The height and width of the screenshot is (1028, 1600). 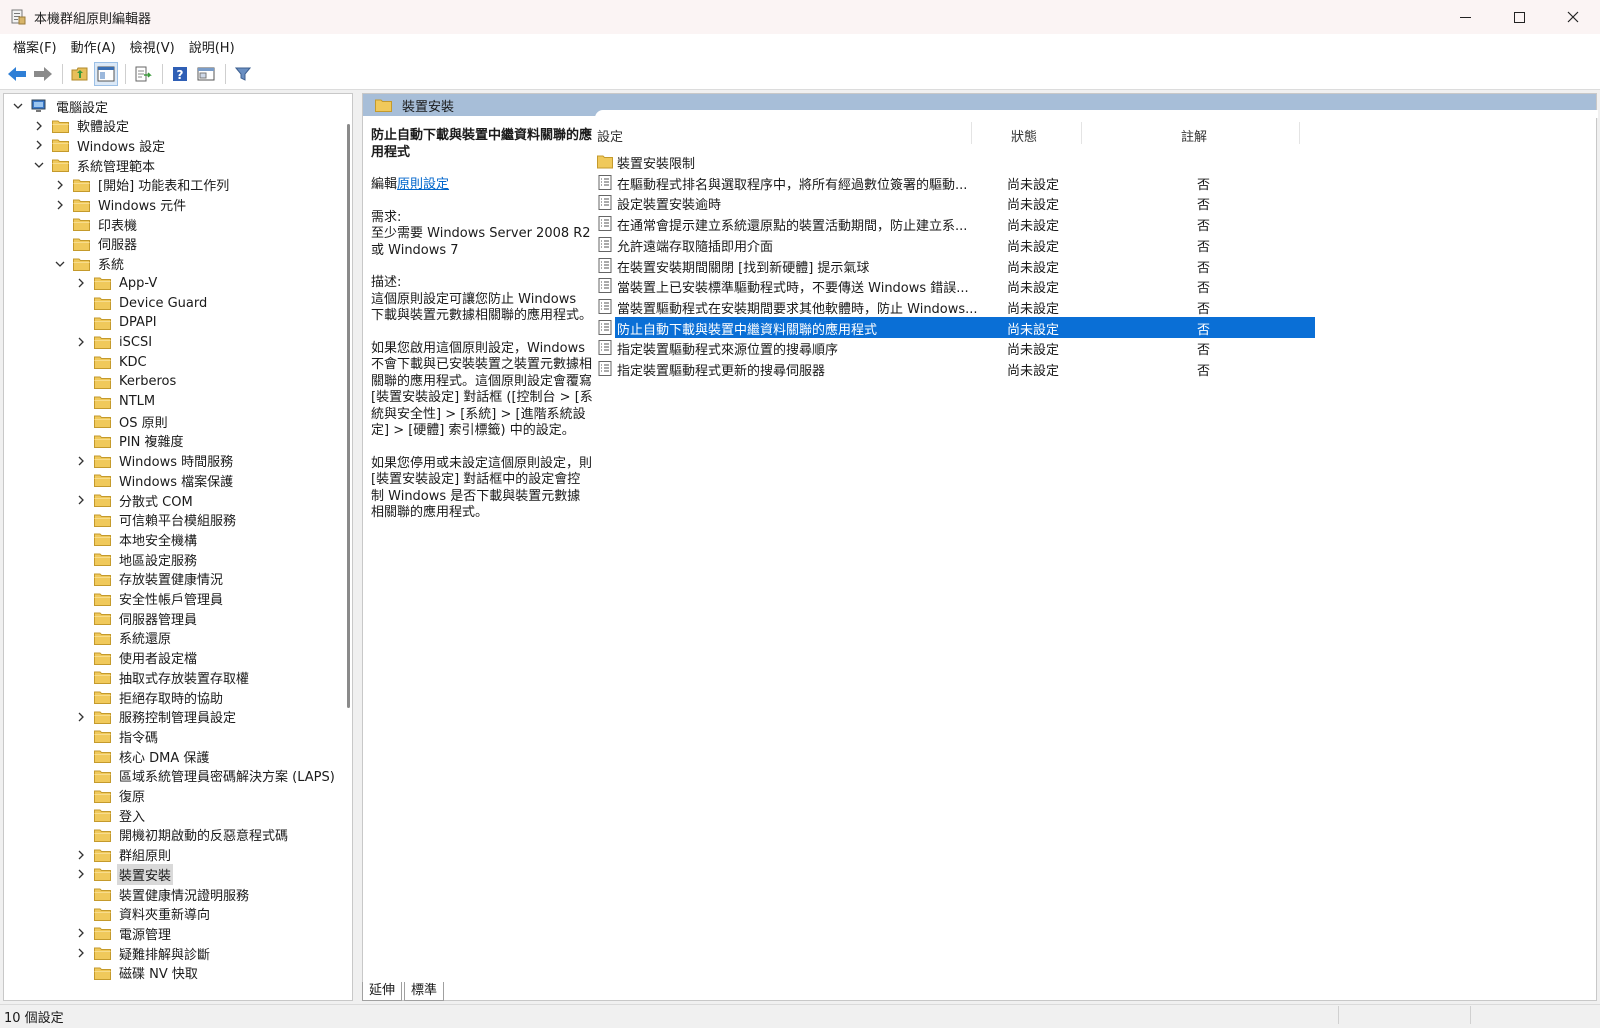 I want to click on tab-standard: 標準, so click(x=424, y=991).